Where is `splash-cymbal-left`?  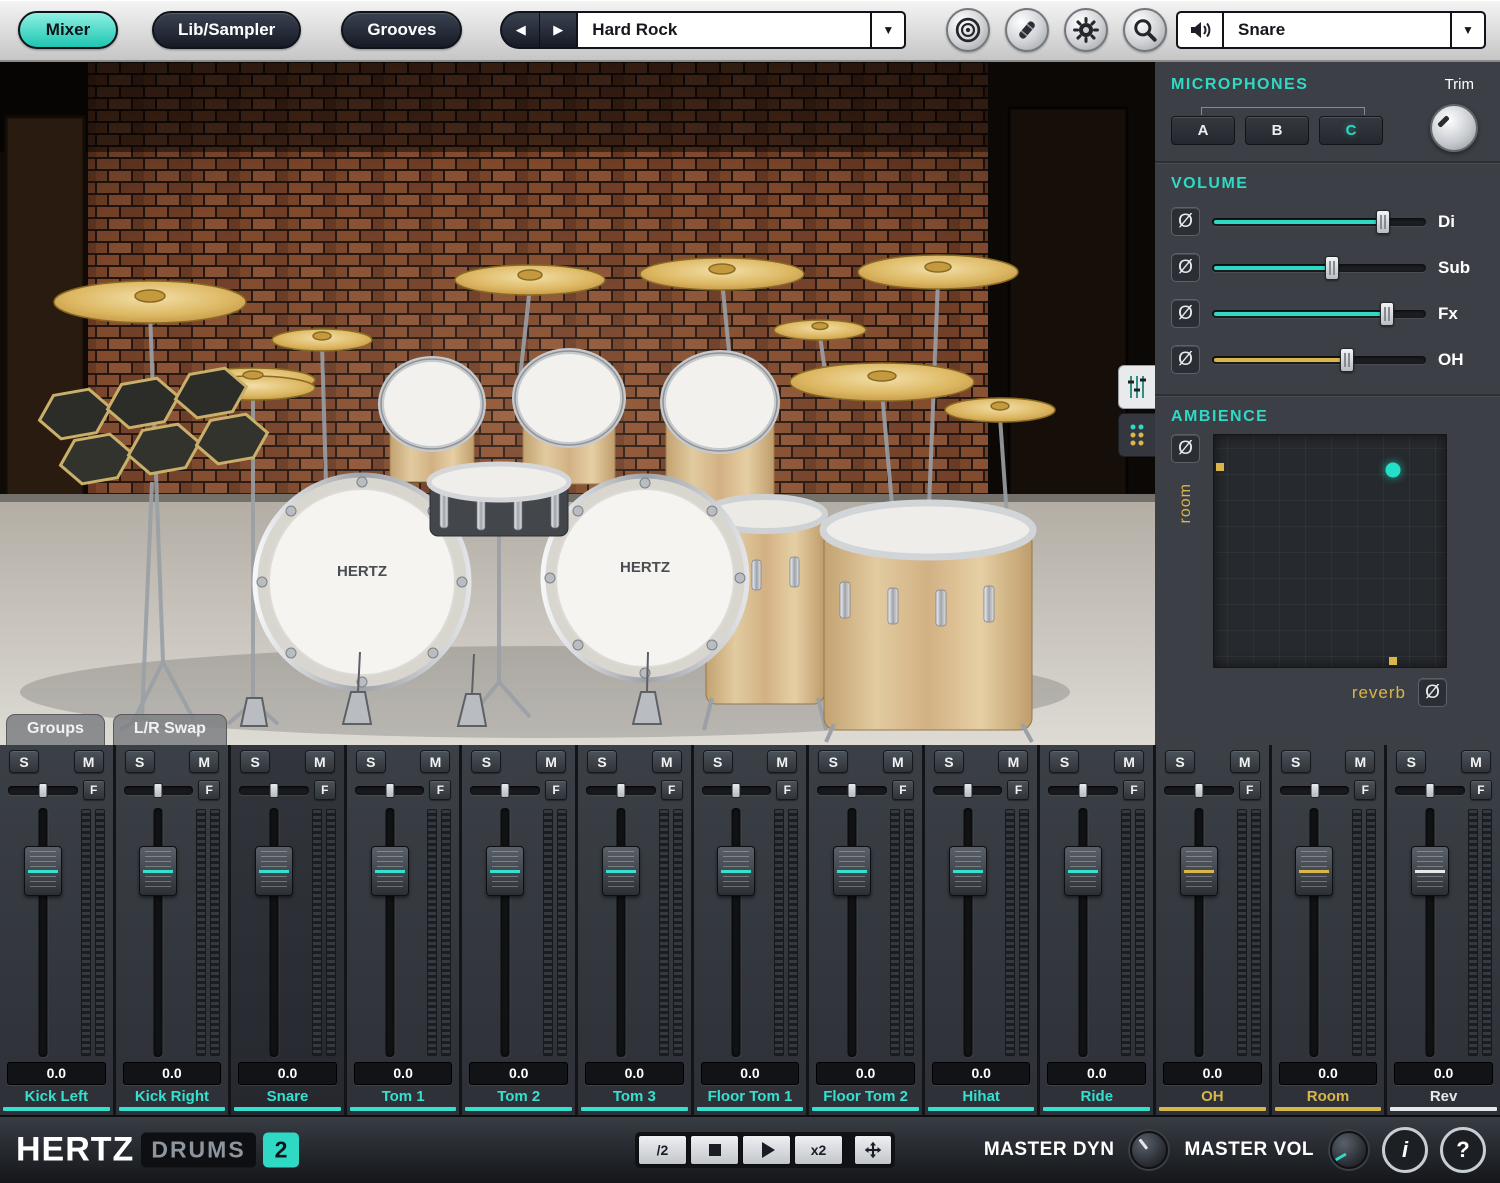 splash-cymbal-left is located at coordinates (322, 340).